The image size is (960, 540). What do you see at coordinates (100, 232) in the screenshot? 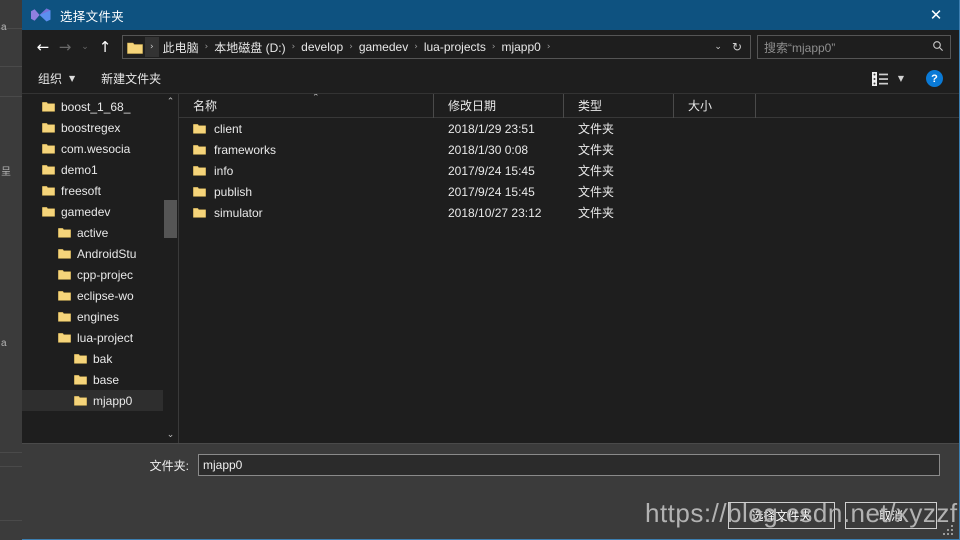
I see `tree-item-active: active` at bounding box center [100, 232].